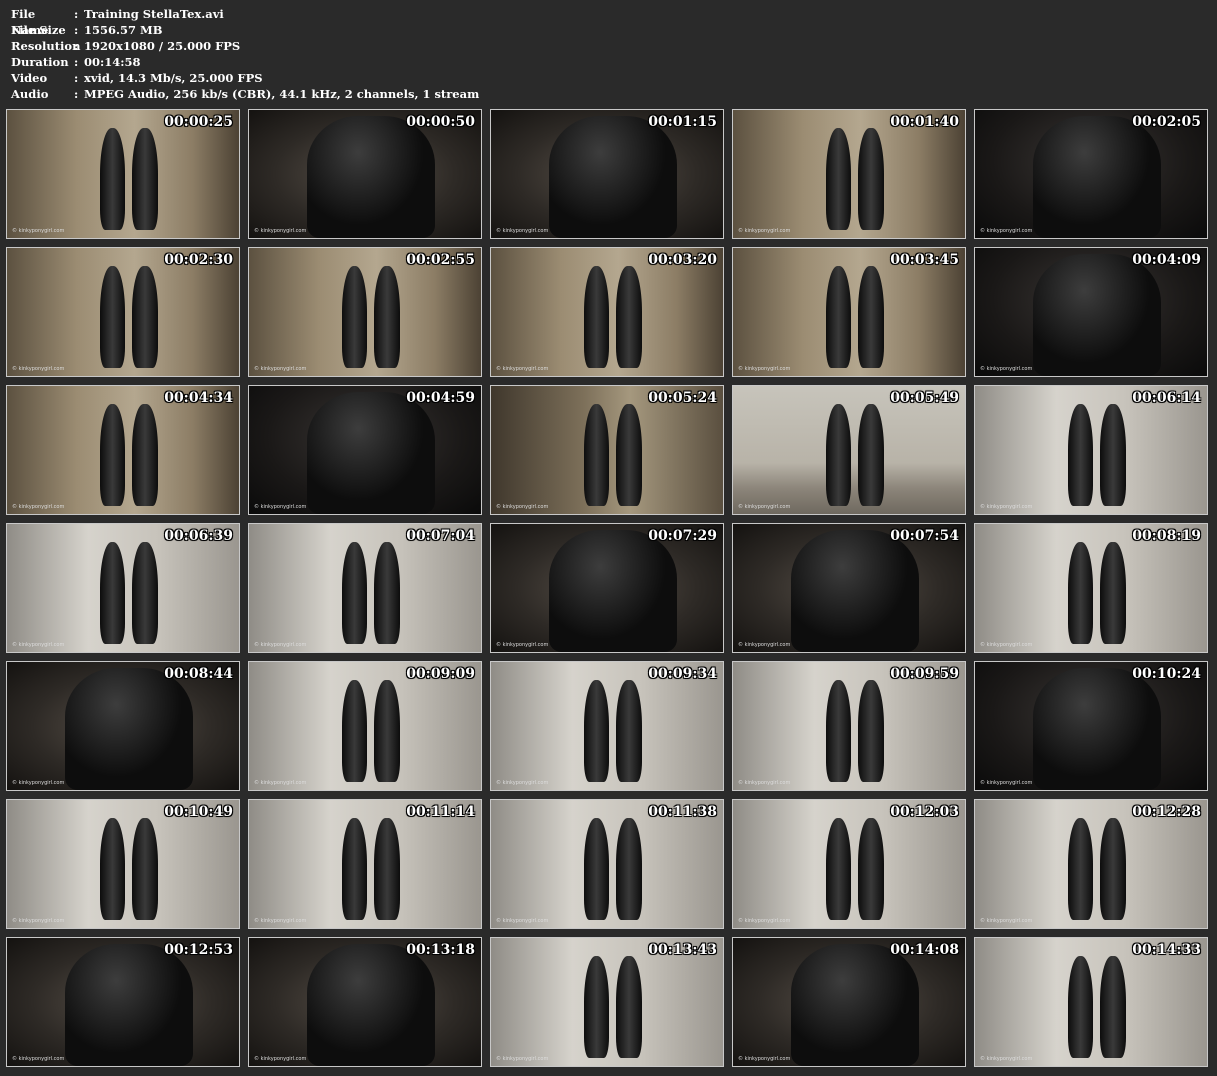 This screenshot has height=1076, width=1217. Describe the element at coordinates (198, 536) in the screenshot. I see `timestamp-label: 00:06:39` at that location.